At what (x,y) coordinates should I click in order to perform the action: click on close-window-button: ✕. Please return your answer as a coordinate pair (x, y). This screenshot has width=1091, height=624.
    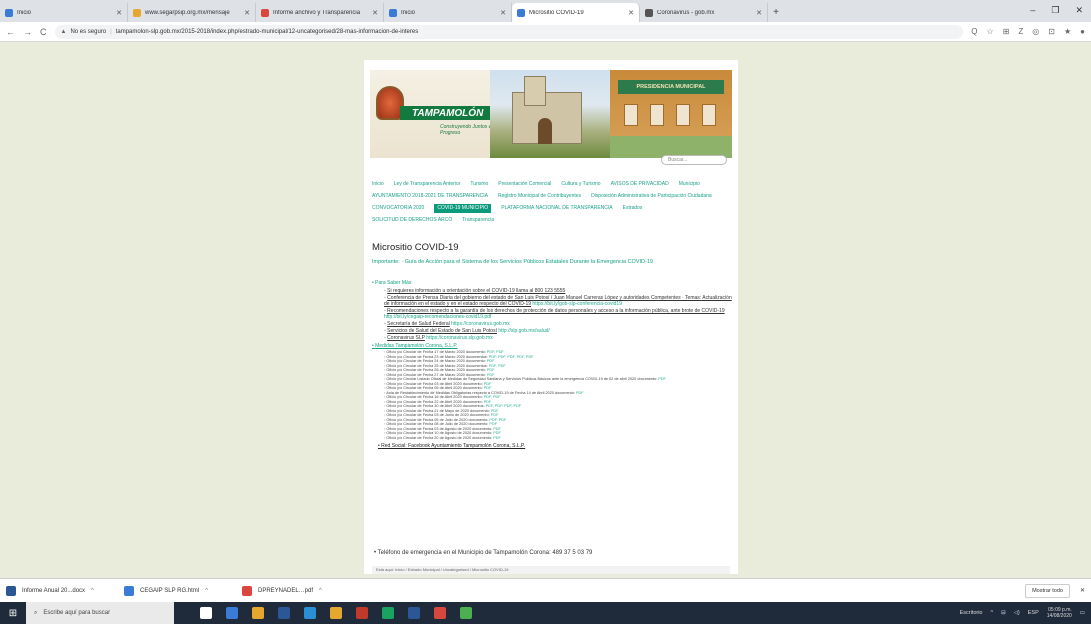
    Looking at the image, I should click on (1079, 10).